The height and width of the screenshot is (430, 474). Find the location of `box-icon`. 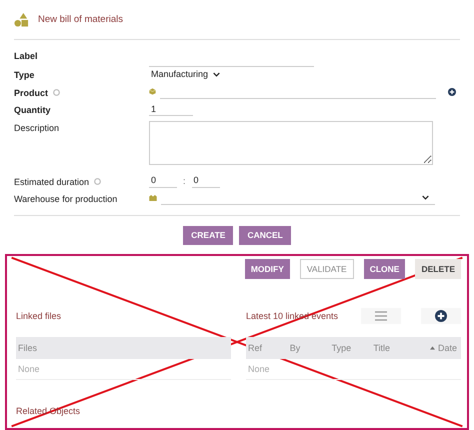

box-icon is located at coordinates (152, 91).